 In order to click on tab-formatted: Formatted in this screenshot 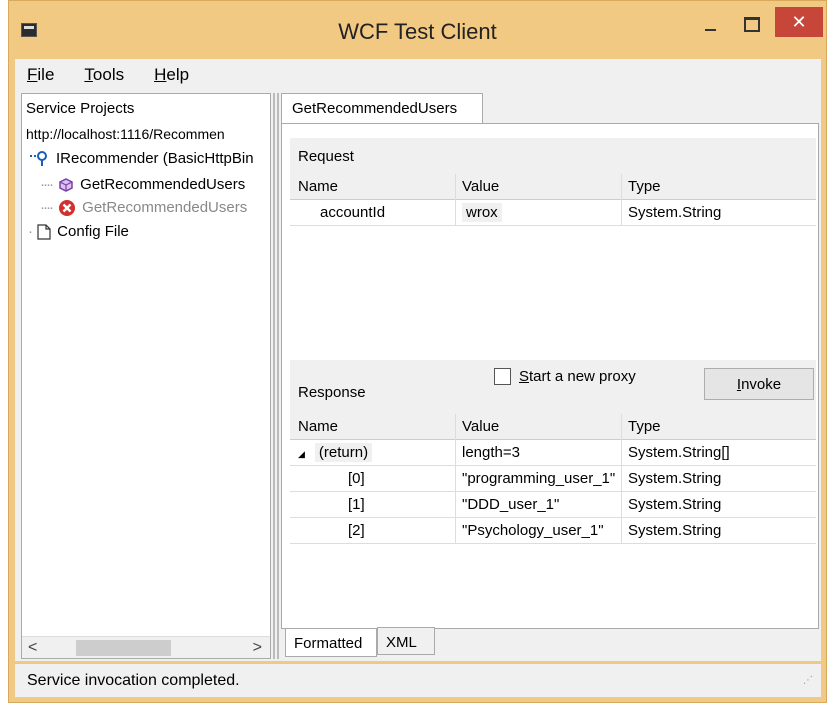, I will do `click(331, 643)`.